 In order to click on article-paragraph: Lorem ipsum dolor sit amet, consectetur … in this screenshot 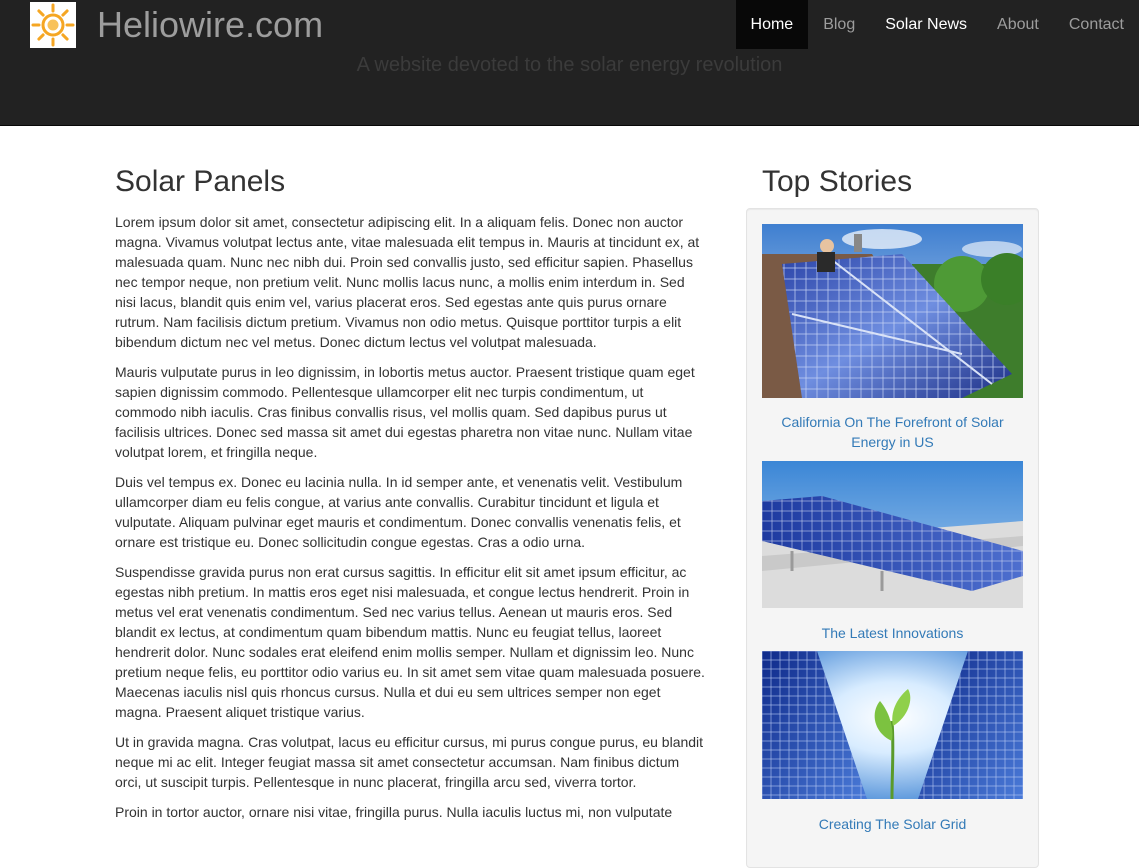, I will do `click(407, 282)`.